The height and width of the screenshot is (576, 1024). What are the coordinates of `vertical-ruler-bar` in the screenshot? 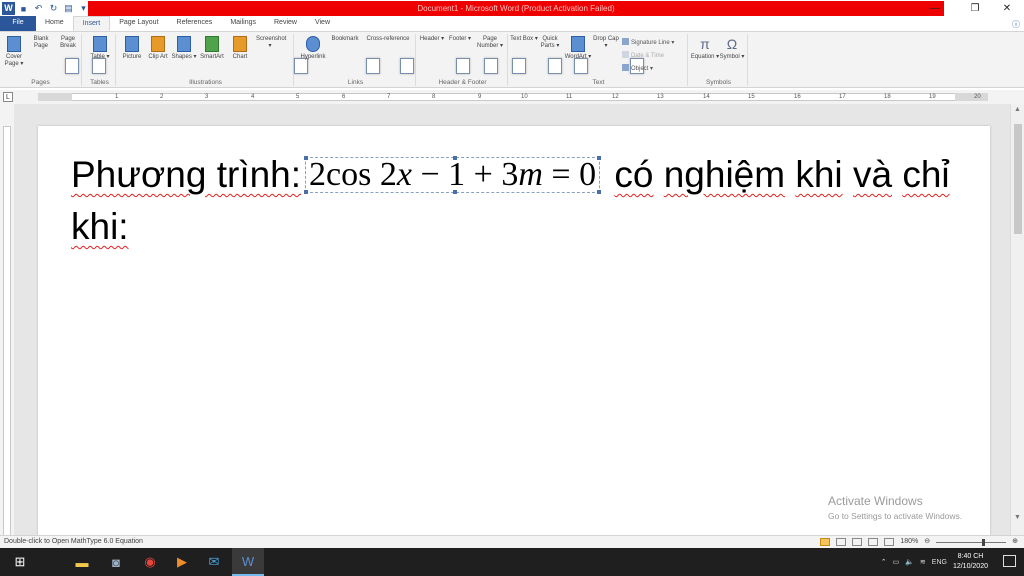 It's located at (7, 331).